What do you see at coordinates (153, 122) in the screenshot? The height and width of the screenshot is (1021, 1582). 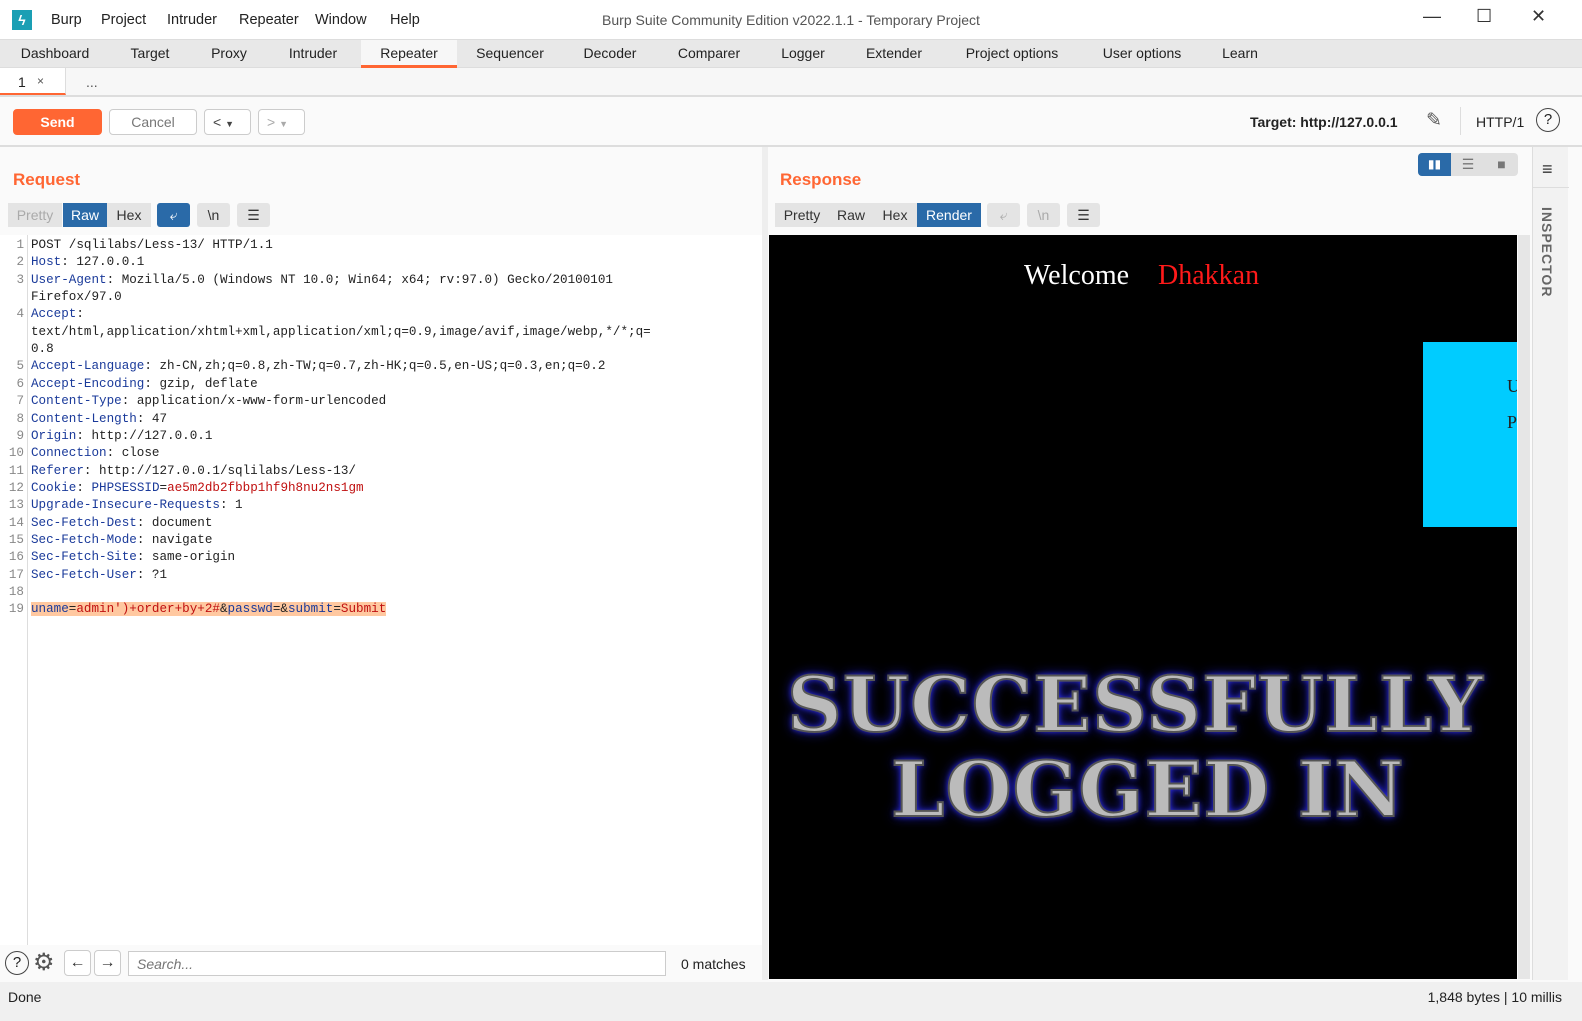 I see `cancel-button: Cancel` at bounding box center [153, 122].